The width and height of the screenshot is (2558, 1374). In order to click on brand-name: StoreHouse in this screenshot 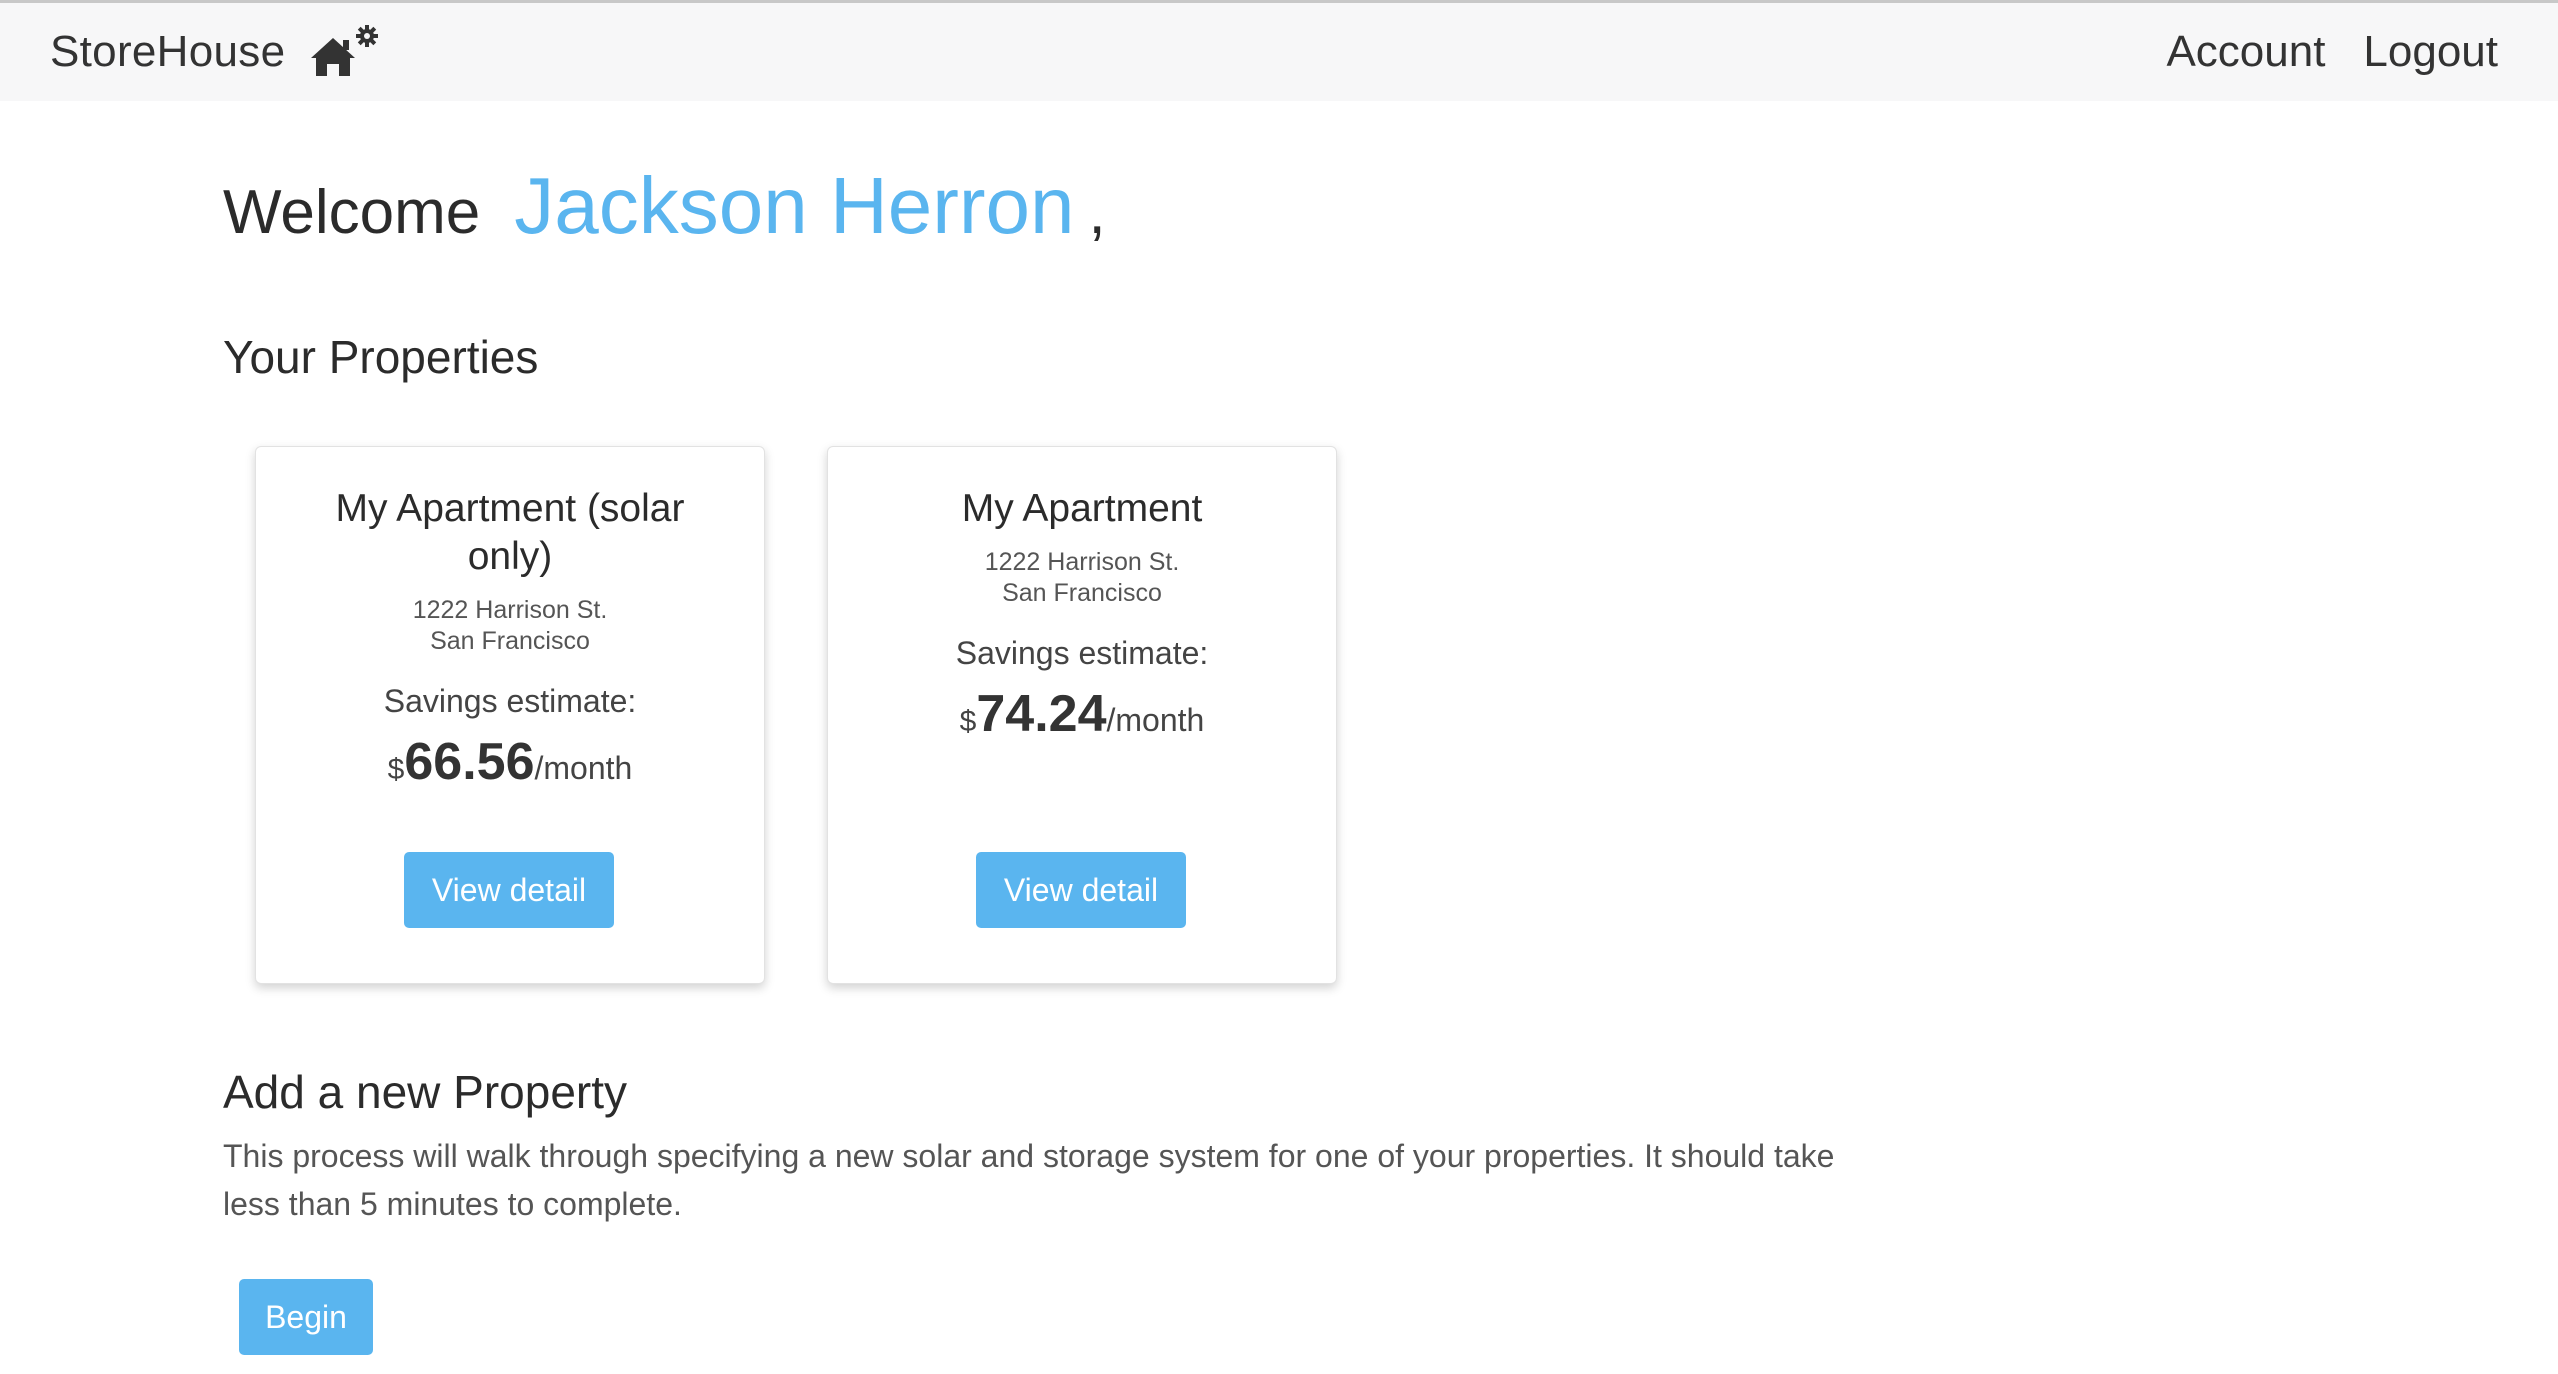, I will do `click(168, 51)`.